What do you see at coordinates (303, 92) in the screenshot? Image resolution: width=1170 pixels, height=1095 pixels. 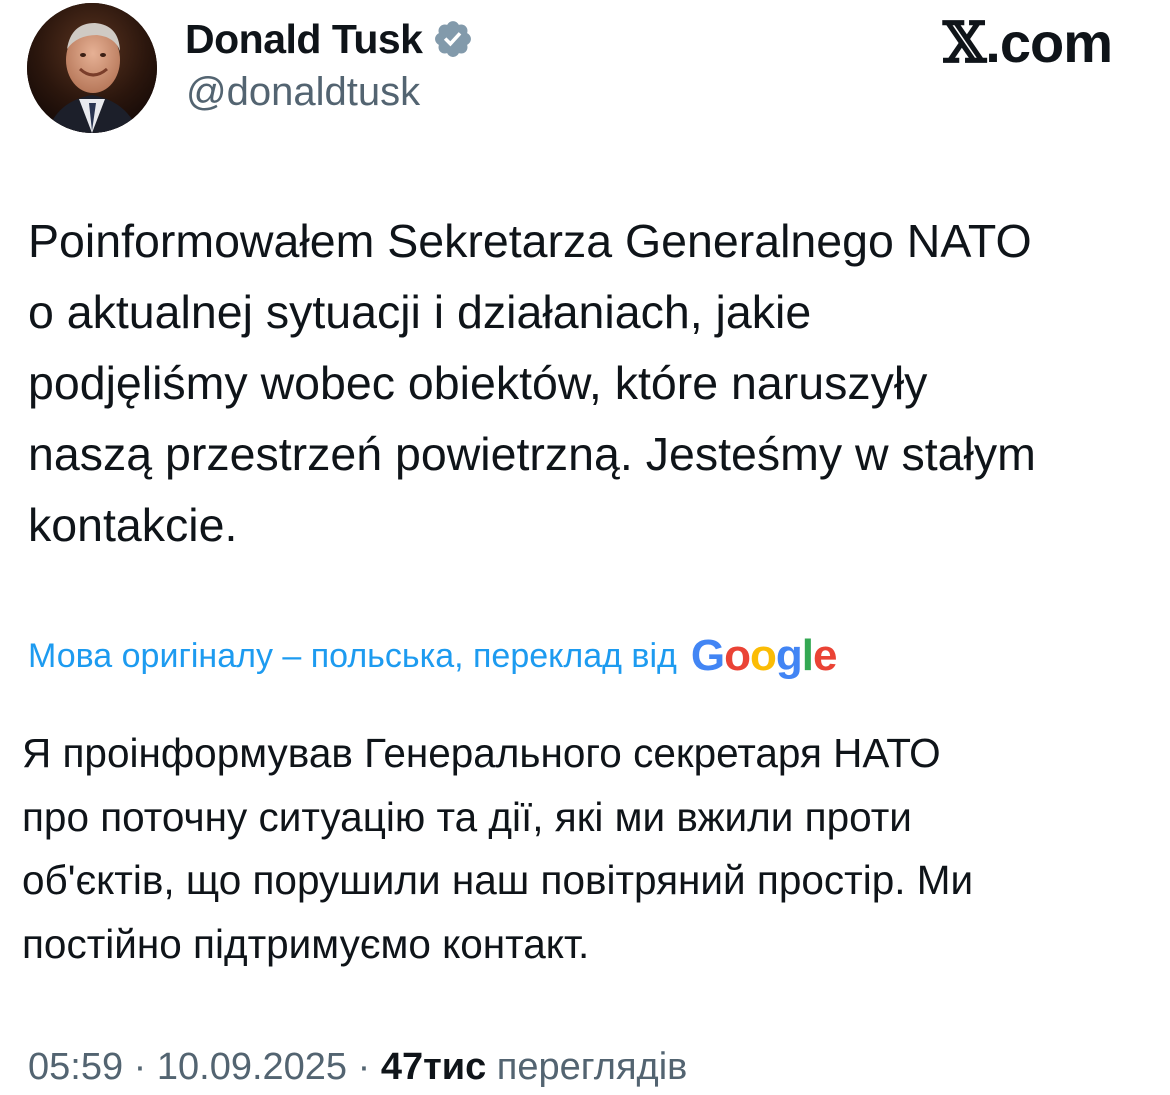 I see `author-handle: @donaldtusk` at bounding box center [303, 92].